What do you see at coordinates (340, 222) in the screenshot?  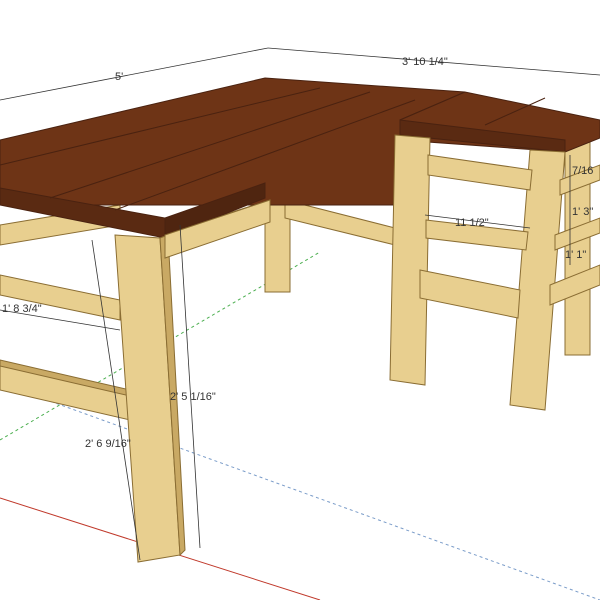 I see `back-rail-long` at bounding box center [340, 222].